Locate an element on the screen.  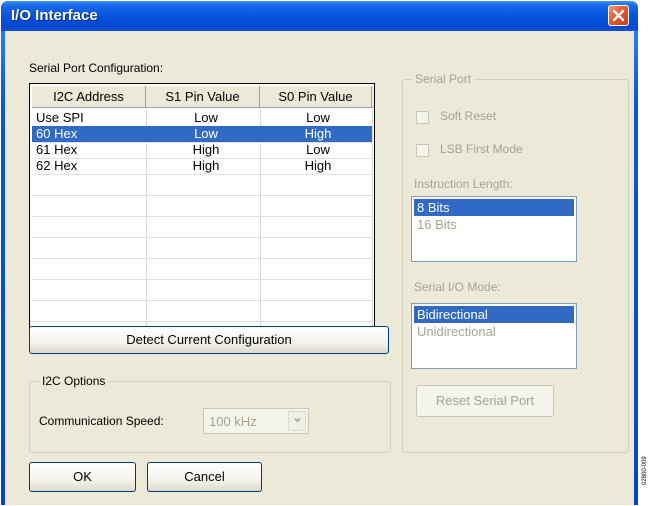
cell-address: 60 Hex is located at coordinates (57, 133).